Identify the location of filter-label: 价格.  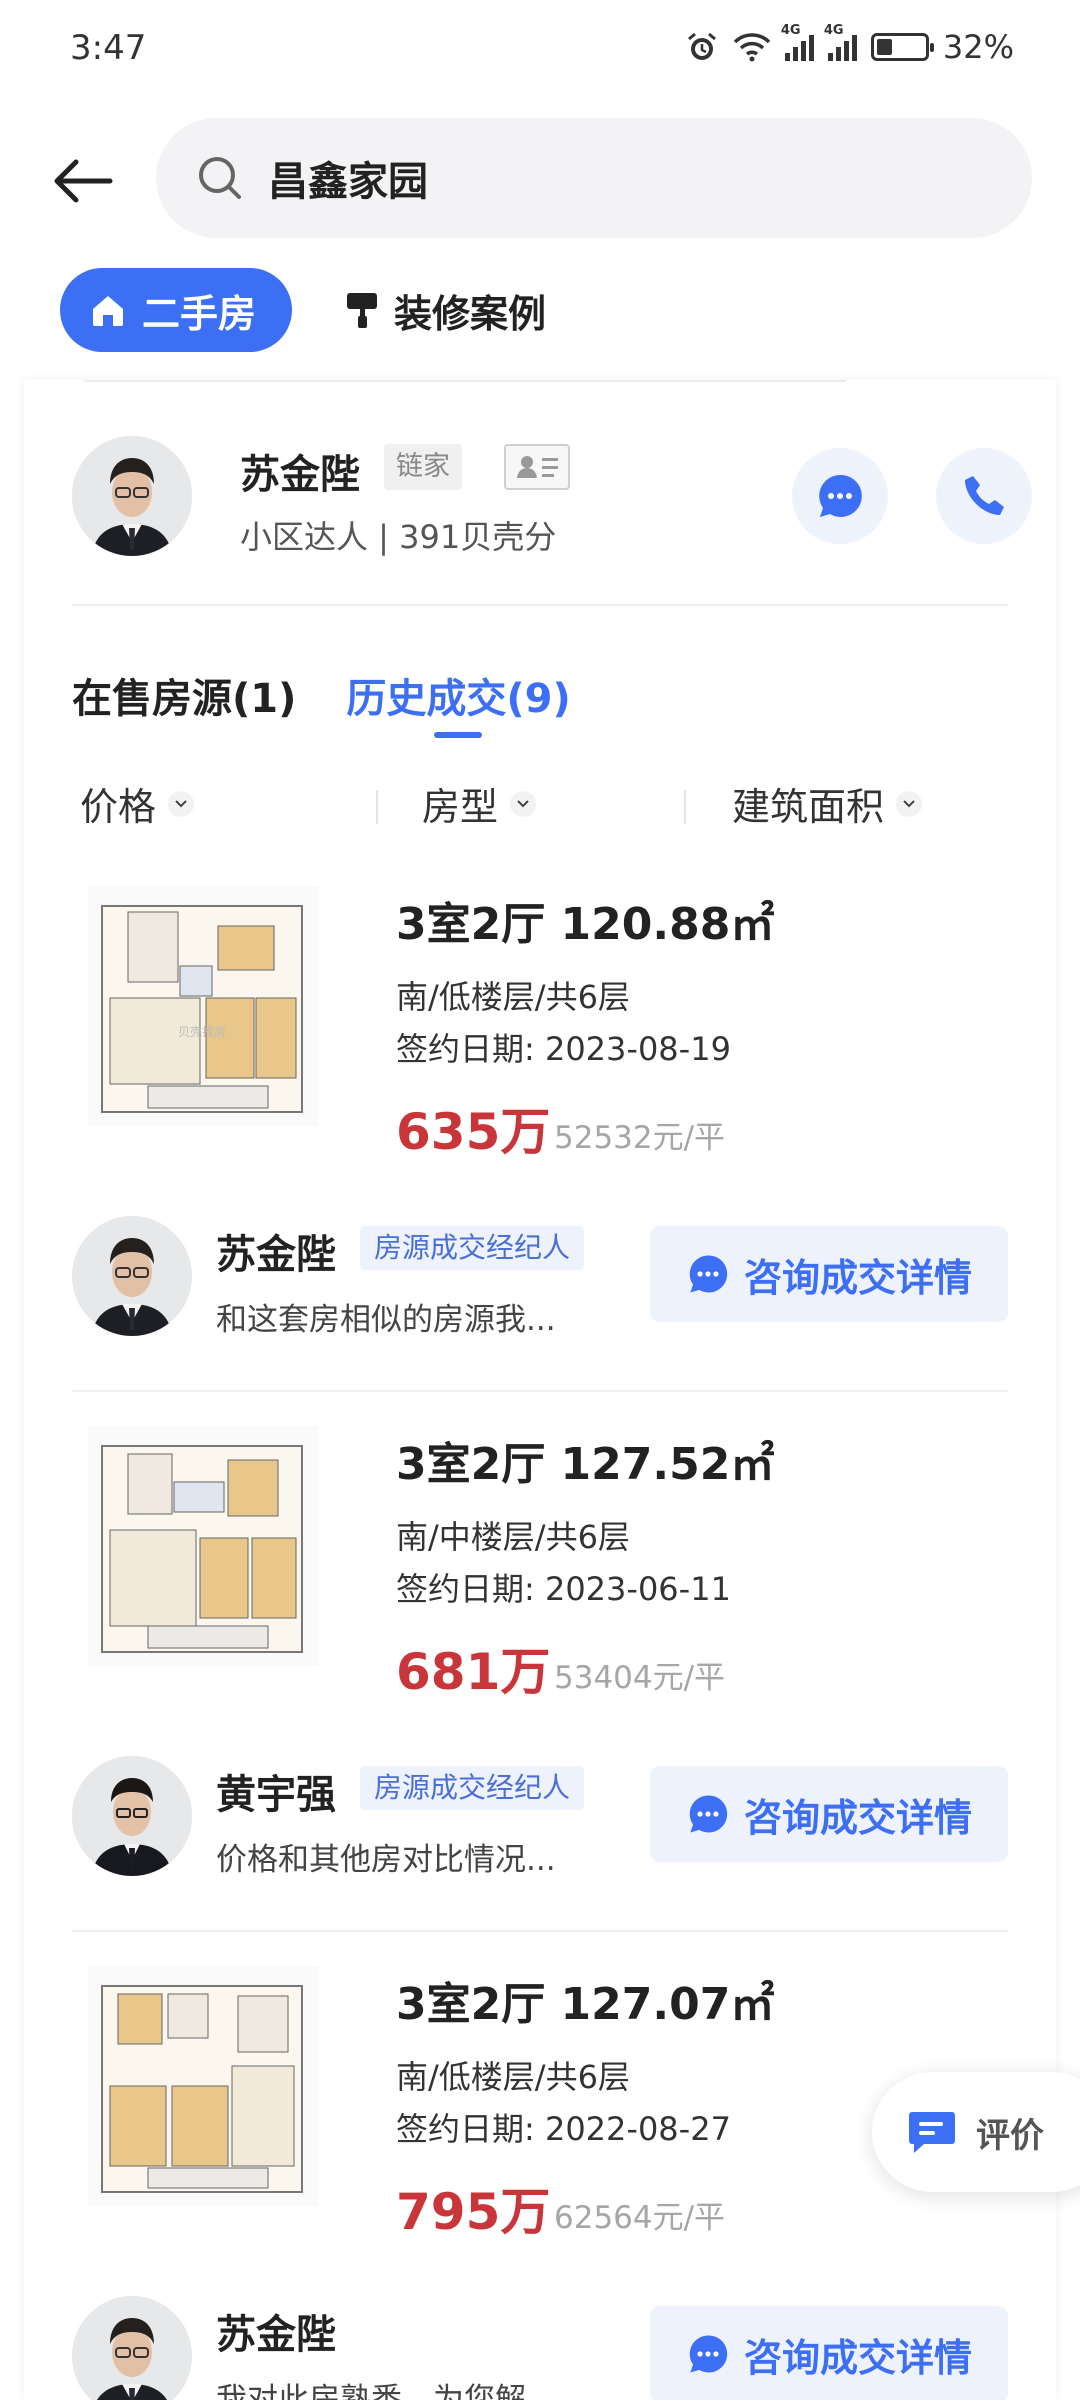
(118, 807).